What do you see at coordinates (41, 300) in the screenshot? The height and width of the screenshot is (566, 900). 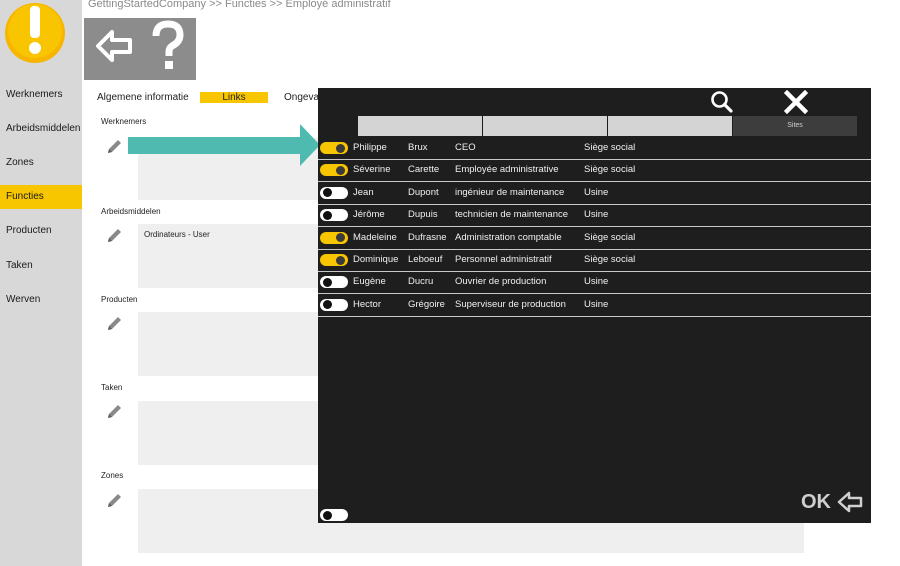 I see `sidebar-item-werven: Werven` at bounding box center [41, 300].